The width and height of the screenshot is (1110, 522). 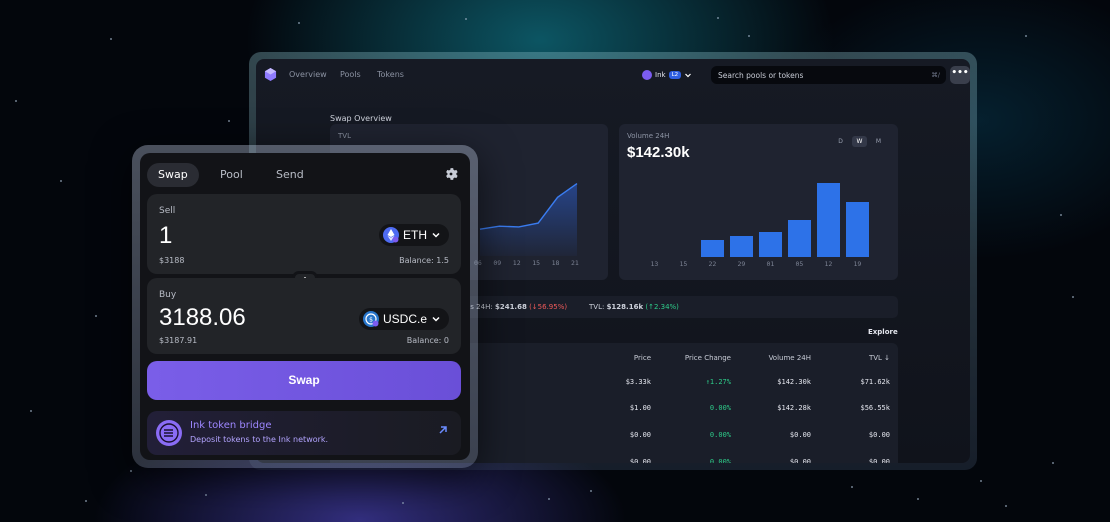 I want to click on buy-label: Buy, so click(x=168, y=295).